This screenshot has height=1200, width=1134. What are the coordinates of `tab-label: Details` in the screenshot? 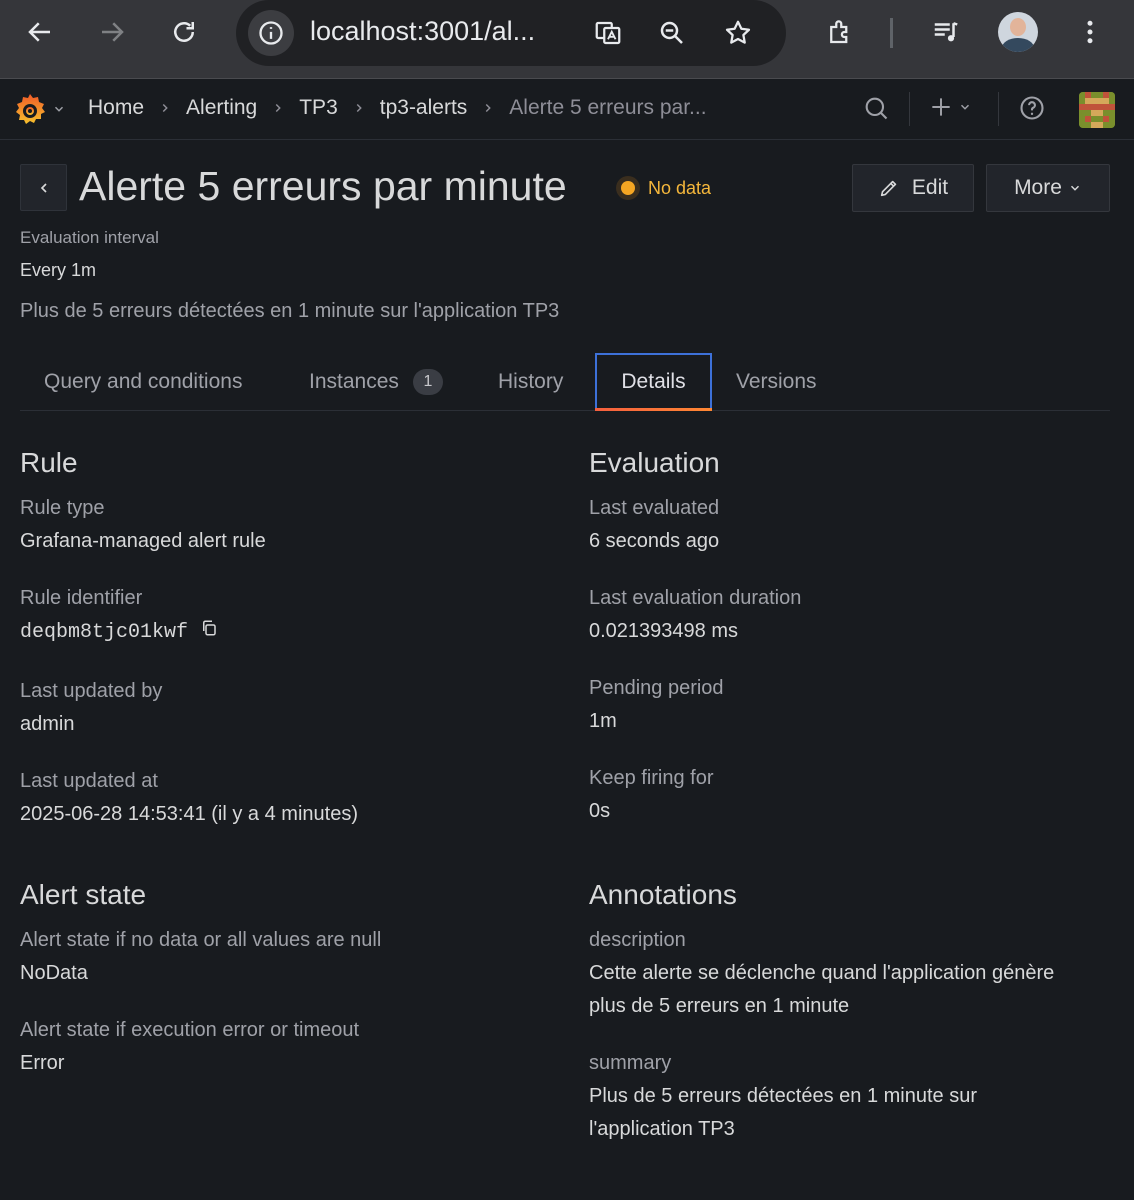 It's located at (653, 381).